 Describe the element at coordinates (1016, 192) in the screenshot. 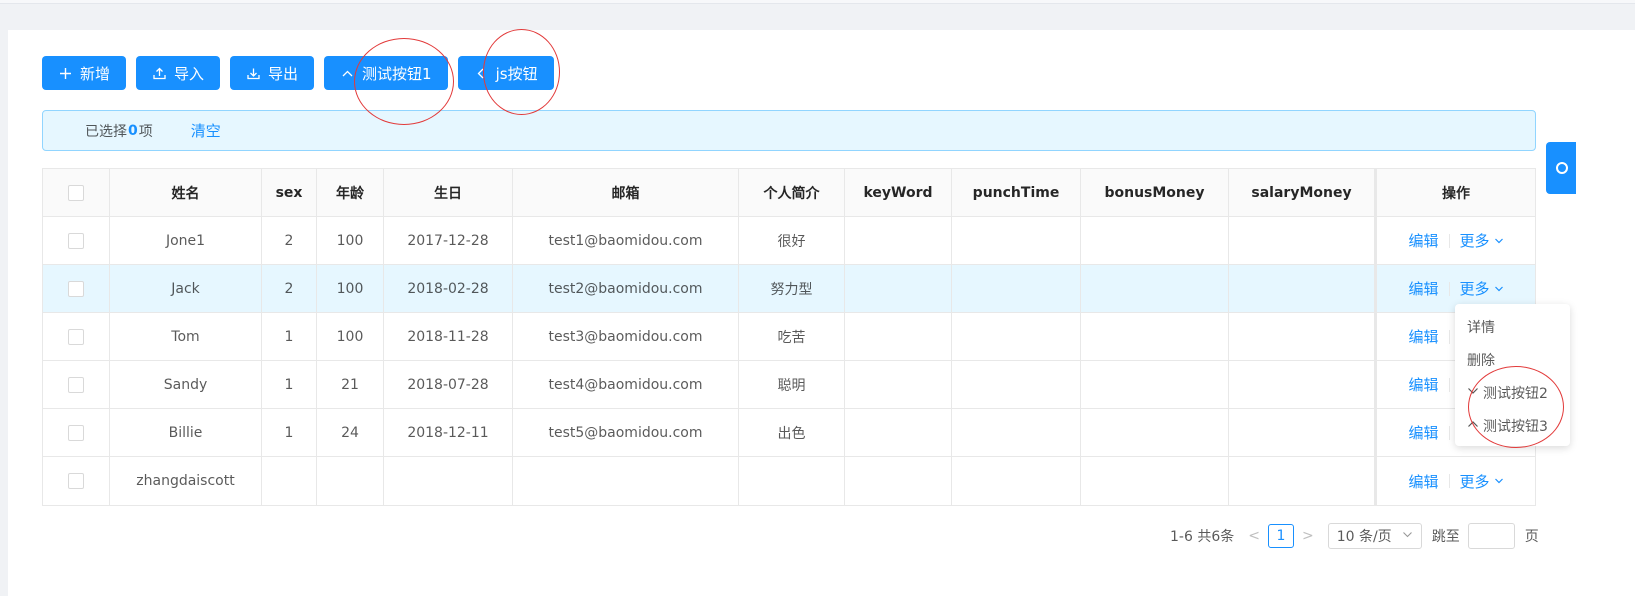

I see `column-header: punchTime` at that location.